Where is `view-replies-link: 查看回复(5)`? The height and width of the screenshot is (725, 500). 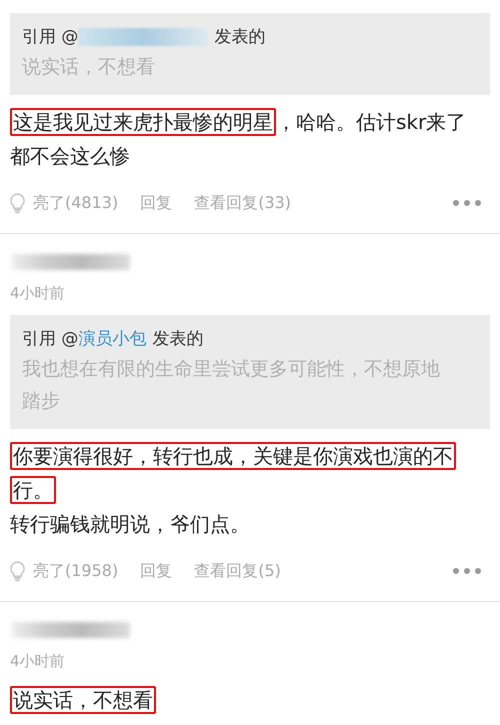 view-replies-link: 查看回复(5) is located at coordinates (237, 571).